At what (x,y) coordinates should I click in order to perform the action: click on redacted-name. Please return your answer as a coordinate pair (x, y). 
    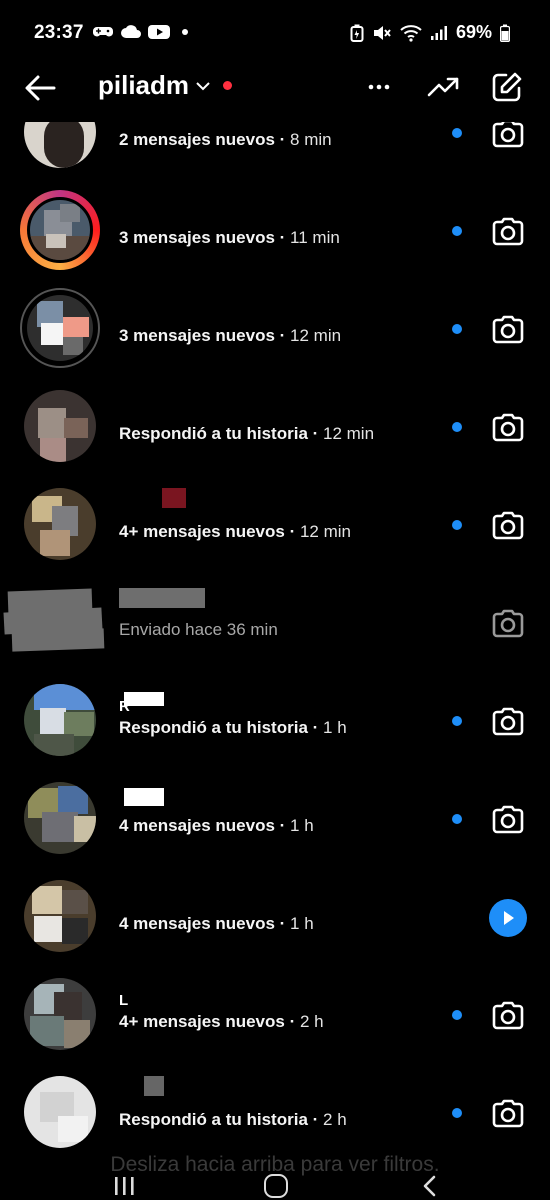
    Looking at the image, I should click on (162, 598).